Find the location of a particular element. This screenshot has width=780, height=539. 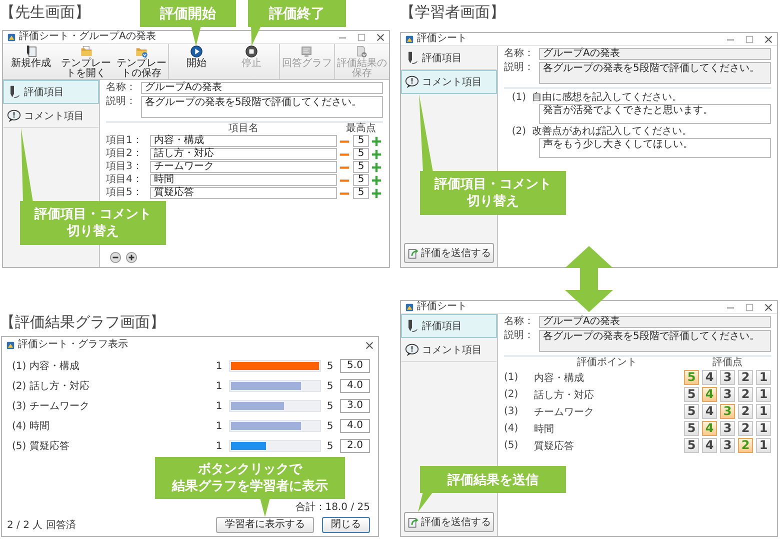

play-icon is located at coordinates (196, 51).